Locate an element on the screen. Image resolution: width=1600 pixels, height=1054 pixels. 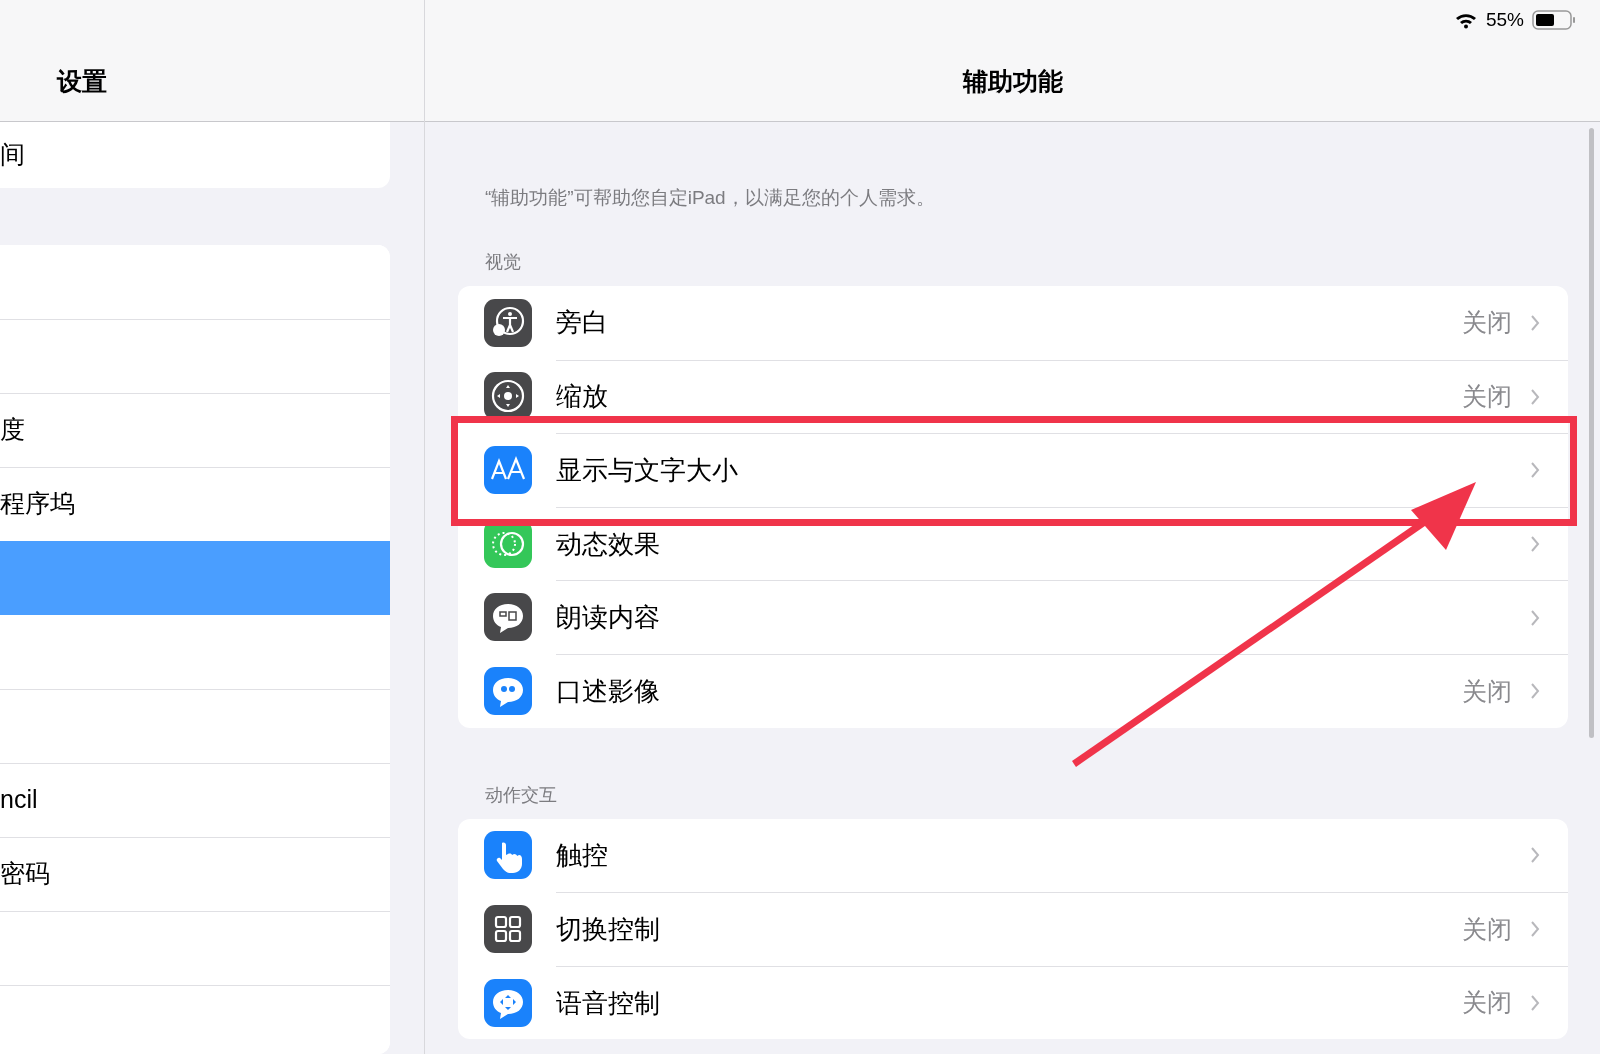
letters-icon is located at coordinates (508, 470).